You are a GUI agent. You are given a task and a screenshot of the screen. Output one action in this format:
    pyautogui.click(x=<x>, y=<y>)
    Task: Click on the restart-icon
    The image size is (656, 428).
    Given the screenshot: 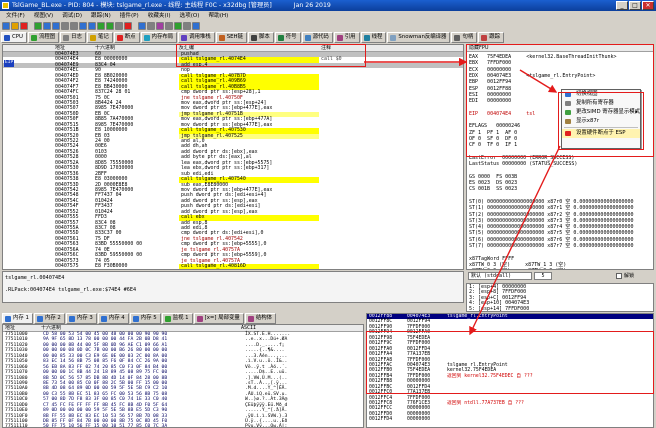 What is the action you would take?
    pyautogui.click(x=15, y=26)
    